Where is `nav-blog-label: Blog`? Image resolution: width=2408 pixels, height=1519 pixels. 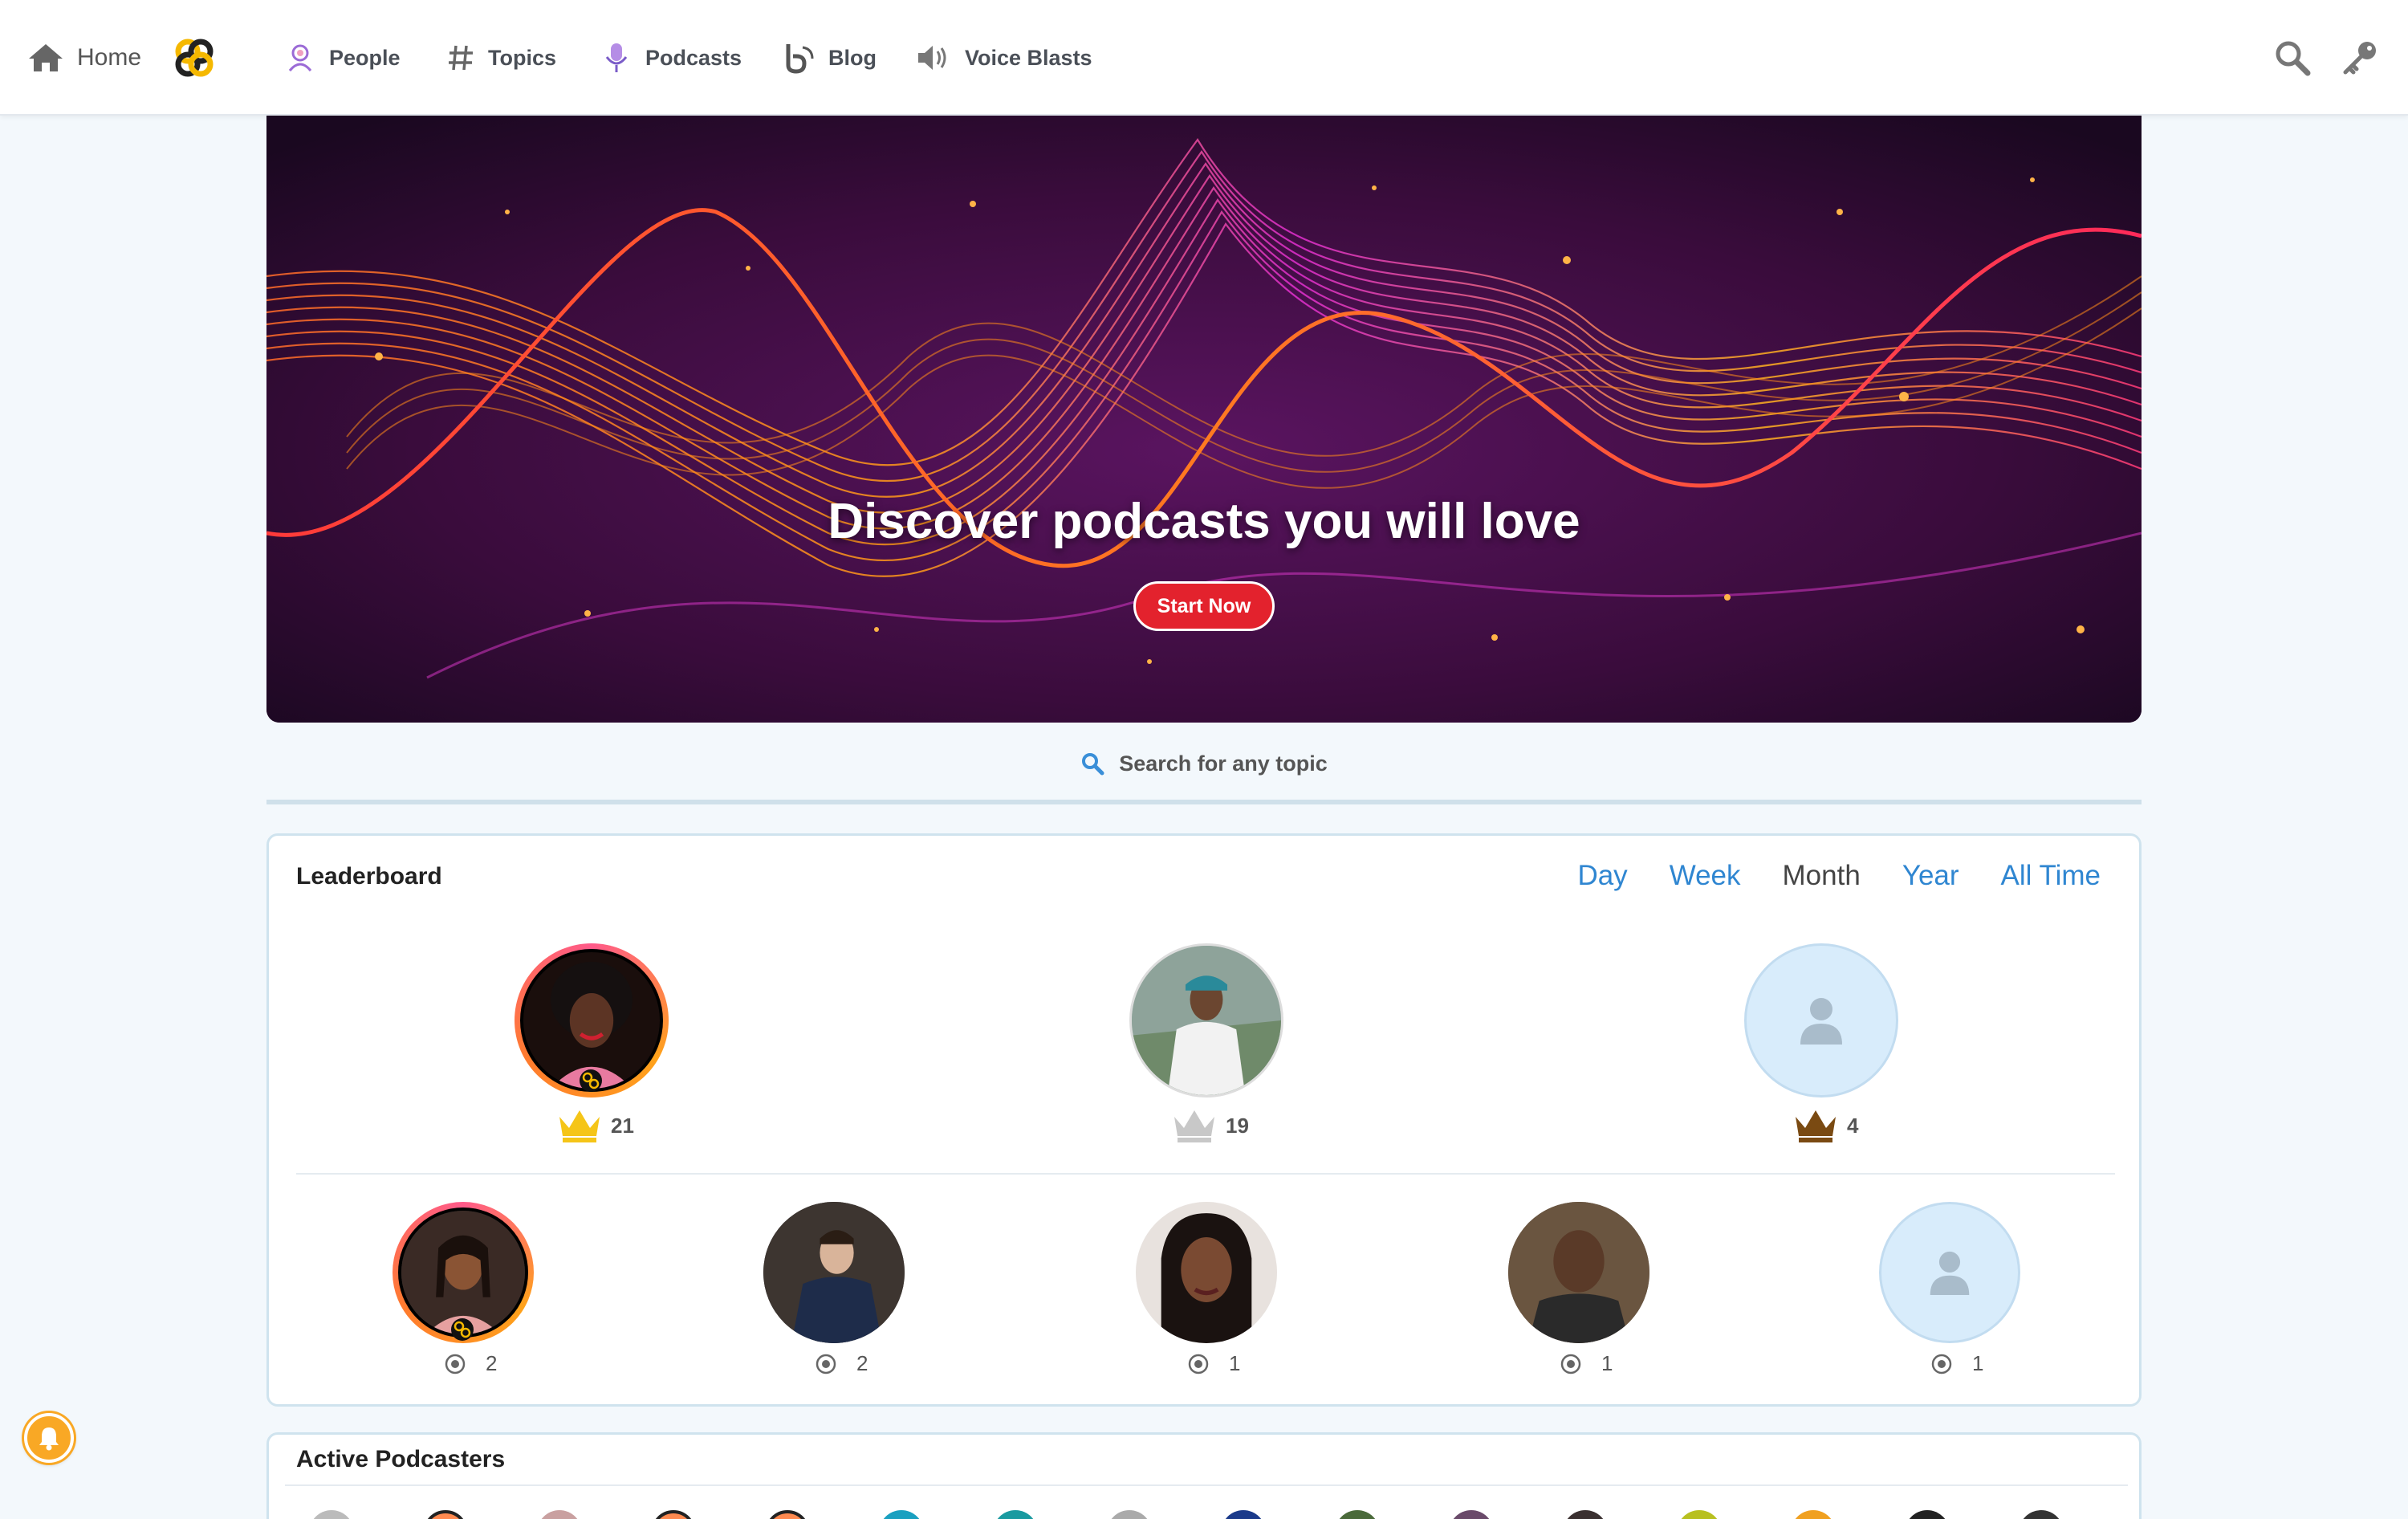
nav-blog-label: Blog is located at coordinates (852, 57).